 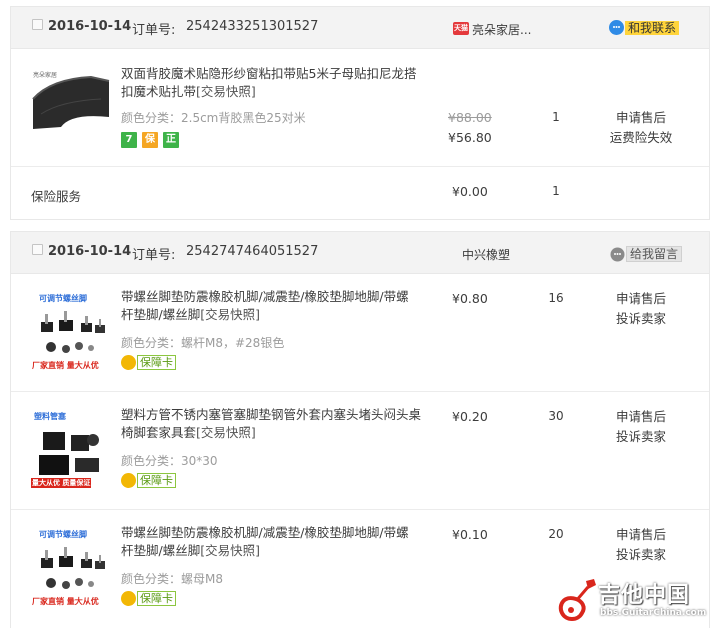 I want to click on genuine-icon: 正, so click(x=171, y=140).